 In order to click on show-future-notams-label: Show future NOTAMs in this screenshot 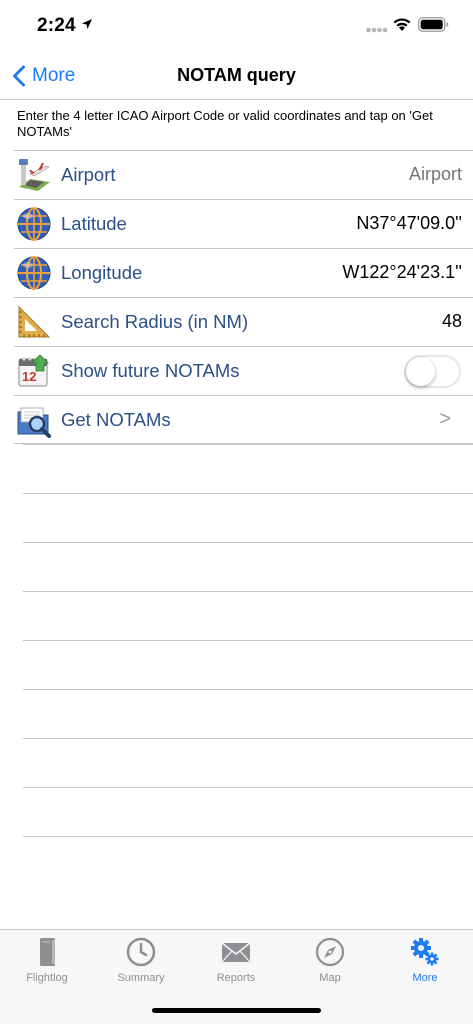, I will do `click(150, 370)`.